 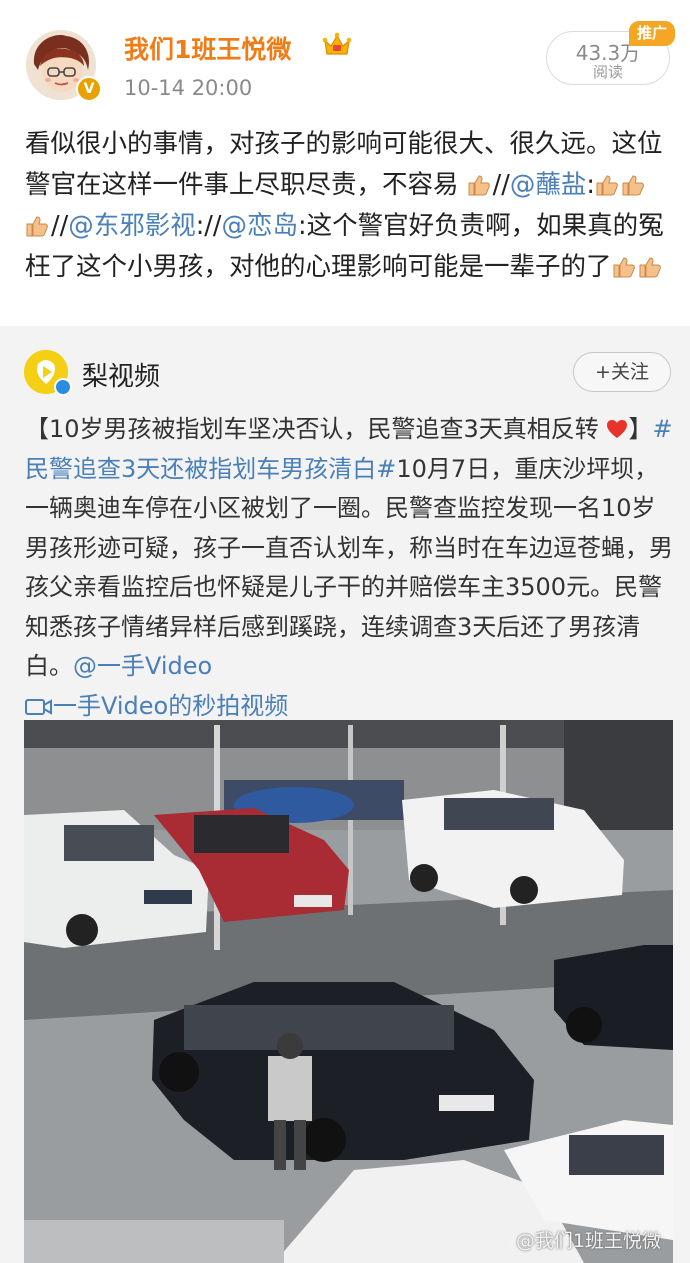 I want to click on weibo-logo-icon, so click(x=504, y=1242).